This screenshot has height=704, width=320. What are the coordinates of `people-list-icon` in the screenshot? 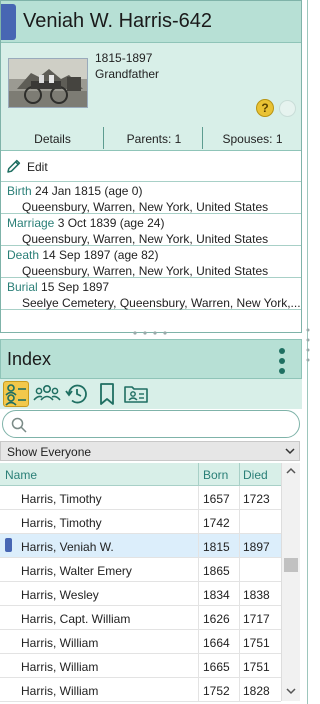 It's located at (16, 394).